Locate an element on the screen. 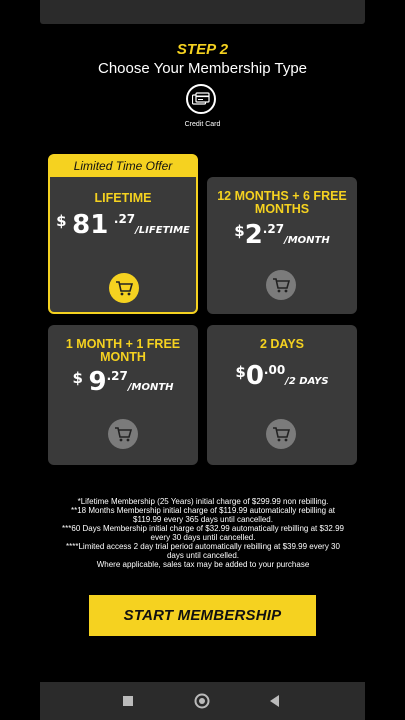 This screenshot has width=405, height=720. plan-price: $ 81 .27/LIFETIME is located at coordinates (123, 225).